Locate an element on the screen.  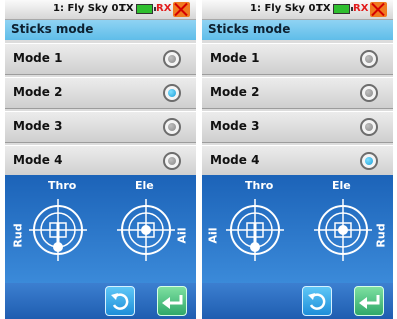
left-stick-side-label: Ail is located at coordinates (213, 235).